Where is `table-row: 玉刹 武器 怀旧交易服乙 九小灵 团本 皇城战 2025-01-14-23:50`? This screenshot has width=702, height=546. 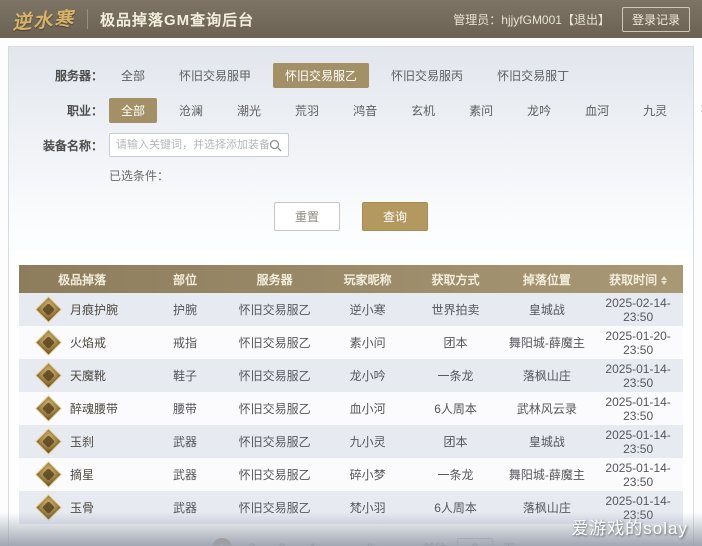
table-row: 玉刹 武器 怀旧交易服乙 九小灵 团本 皇城战 2025-01-14-23:50 is located at coordinates (351, 441).